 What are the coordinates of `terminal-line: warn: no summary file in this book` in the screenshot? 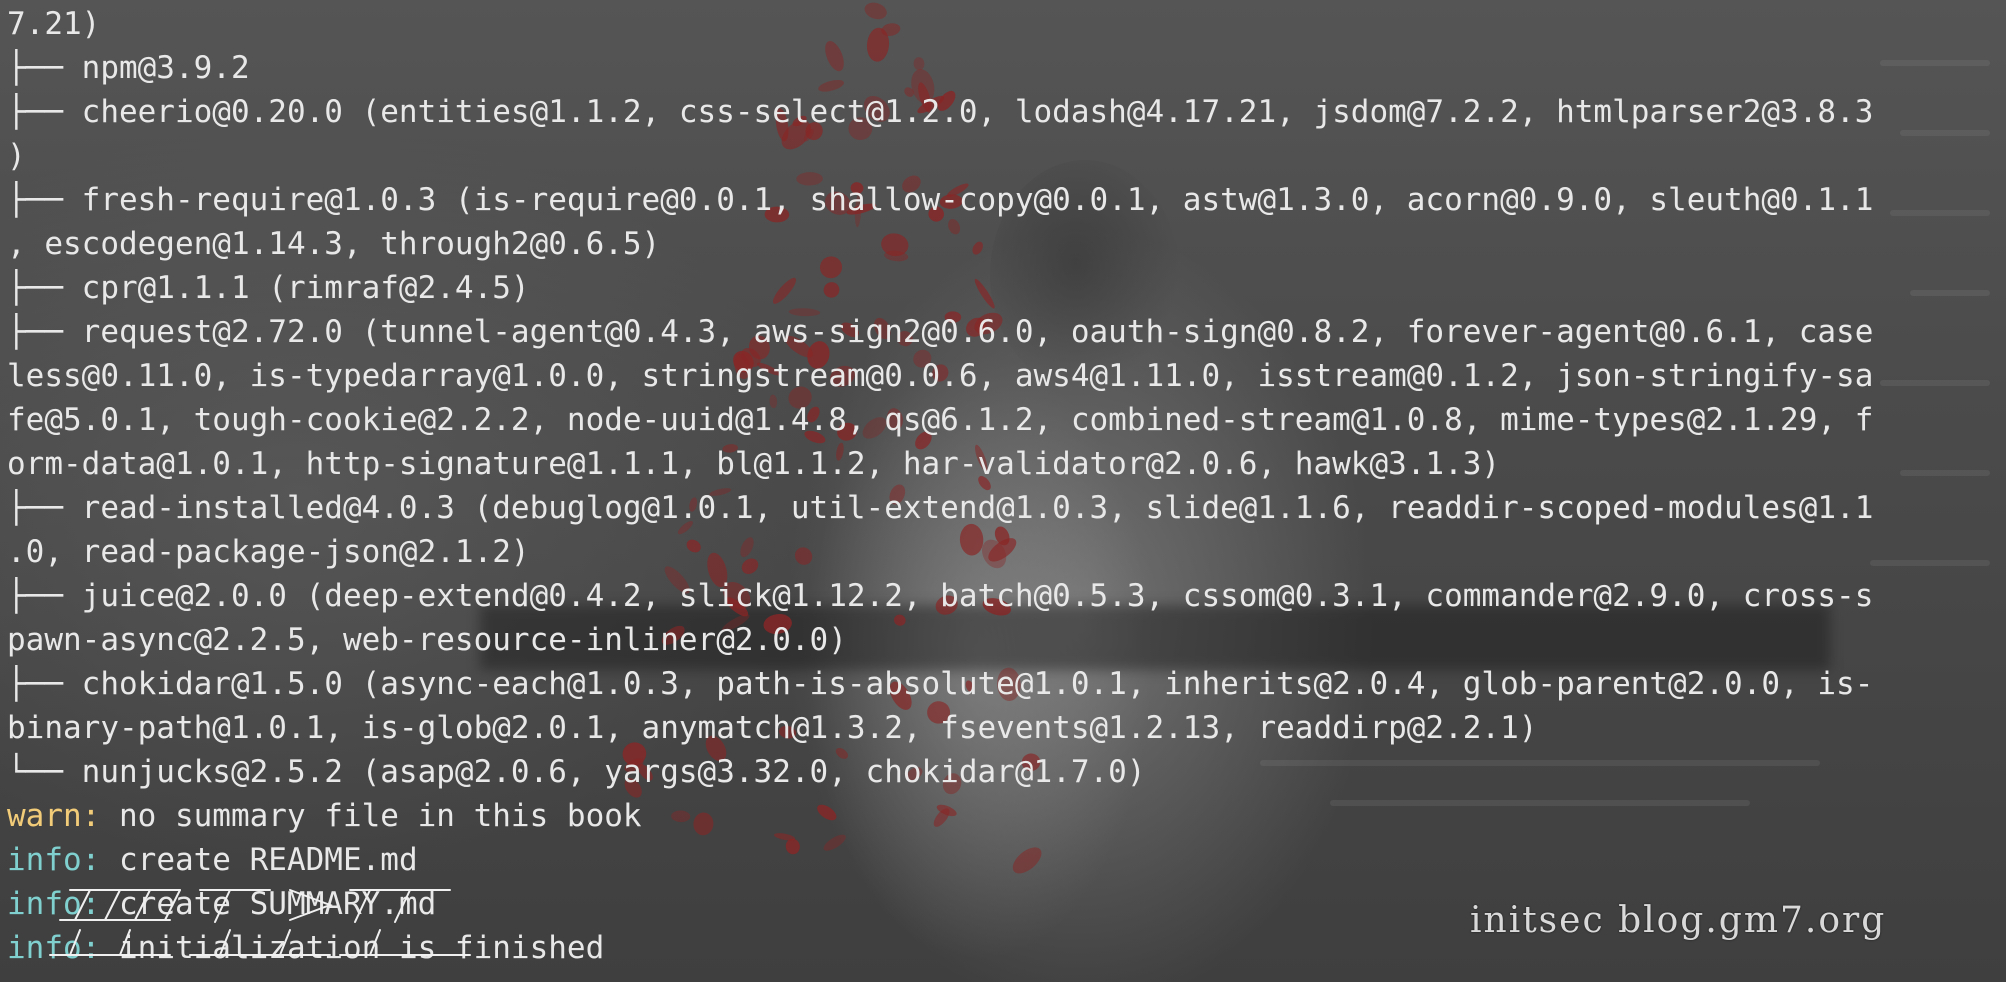 It's located at (1006, 816).